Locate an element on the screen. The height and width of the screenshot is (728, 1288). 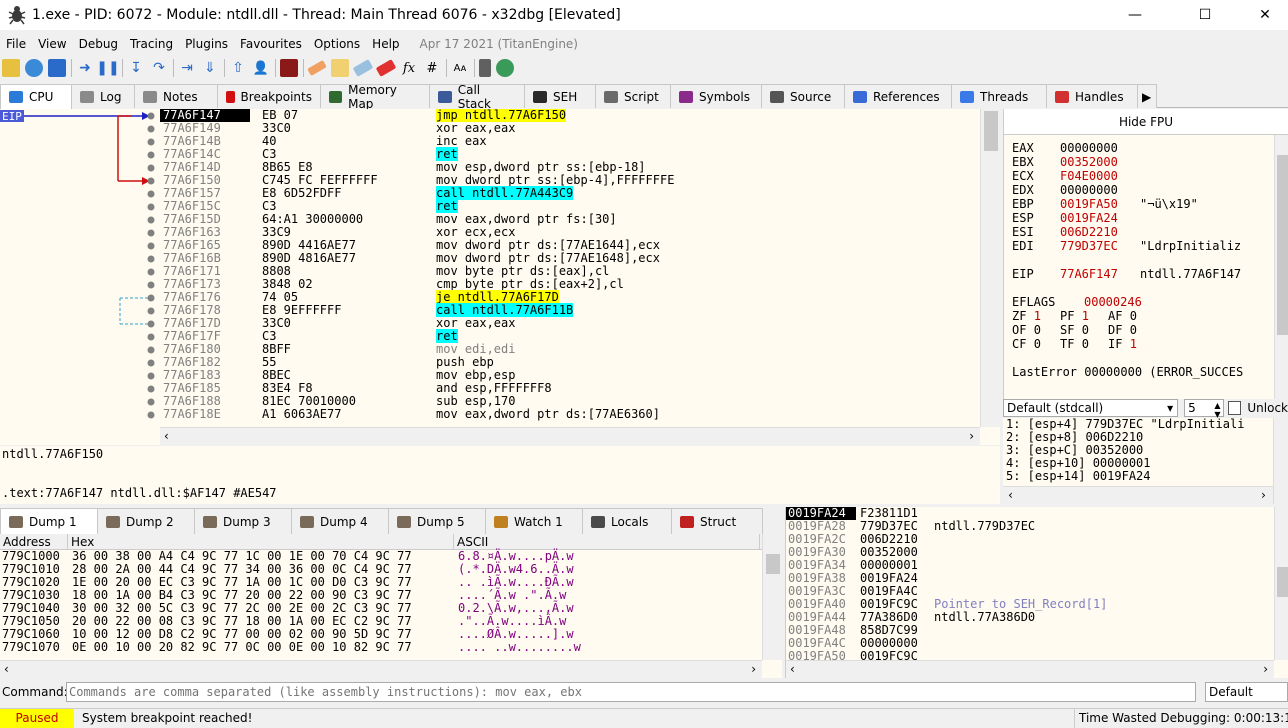
tab-threads: Threads is located at coordinates (999, 96).